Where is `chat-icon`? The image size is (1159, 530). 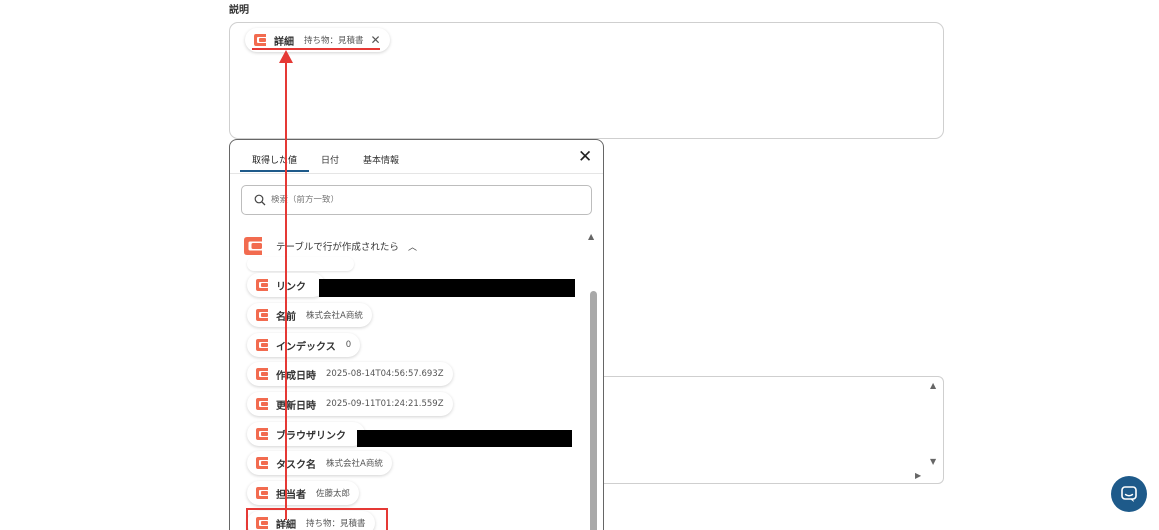 chat-icon is located at coordinates (1129, 494).